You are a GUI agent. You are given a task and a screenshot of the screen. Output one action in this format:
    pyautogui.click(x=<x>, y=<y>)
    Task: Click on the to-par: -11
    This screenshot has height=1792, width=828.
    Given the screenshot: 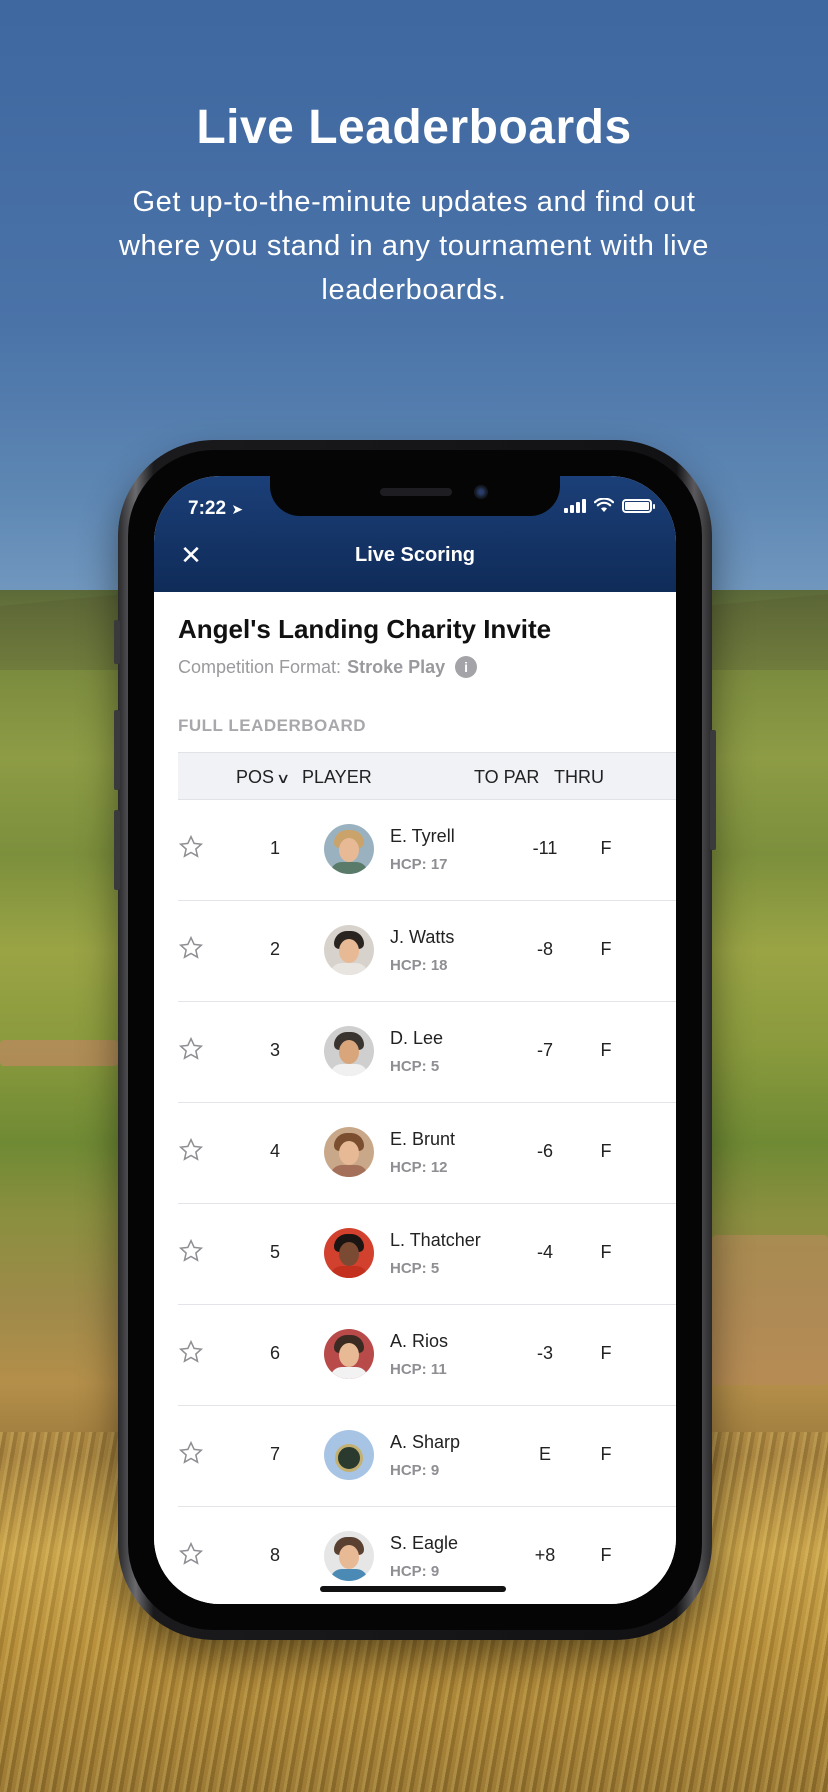 What is the action you would take?
    pyautogui.click(x=545, y=848)
    